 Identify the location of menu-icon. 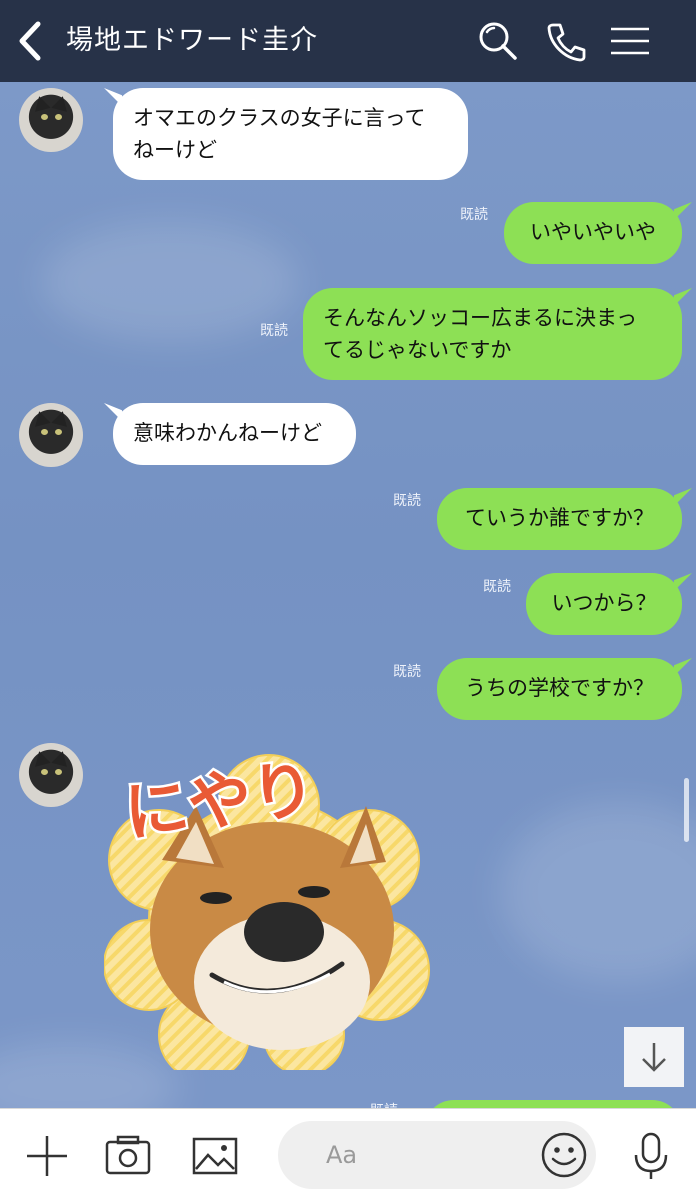
(630, 41).